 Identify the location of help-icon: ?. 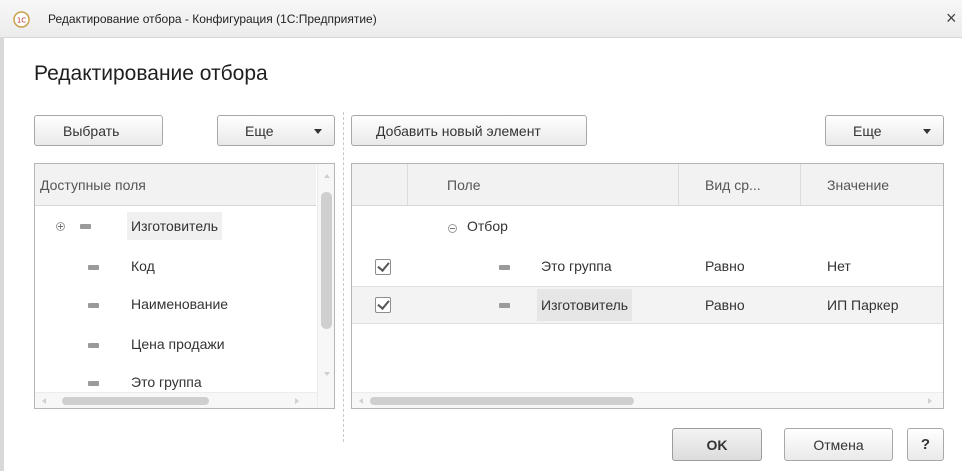
(925, 444).